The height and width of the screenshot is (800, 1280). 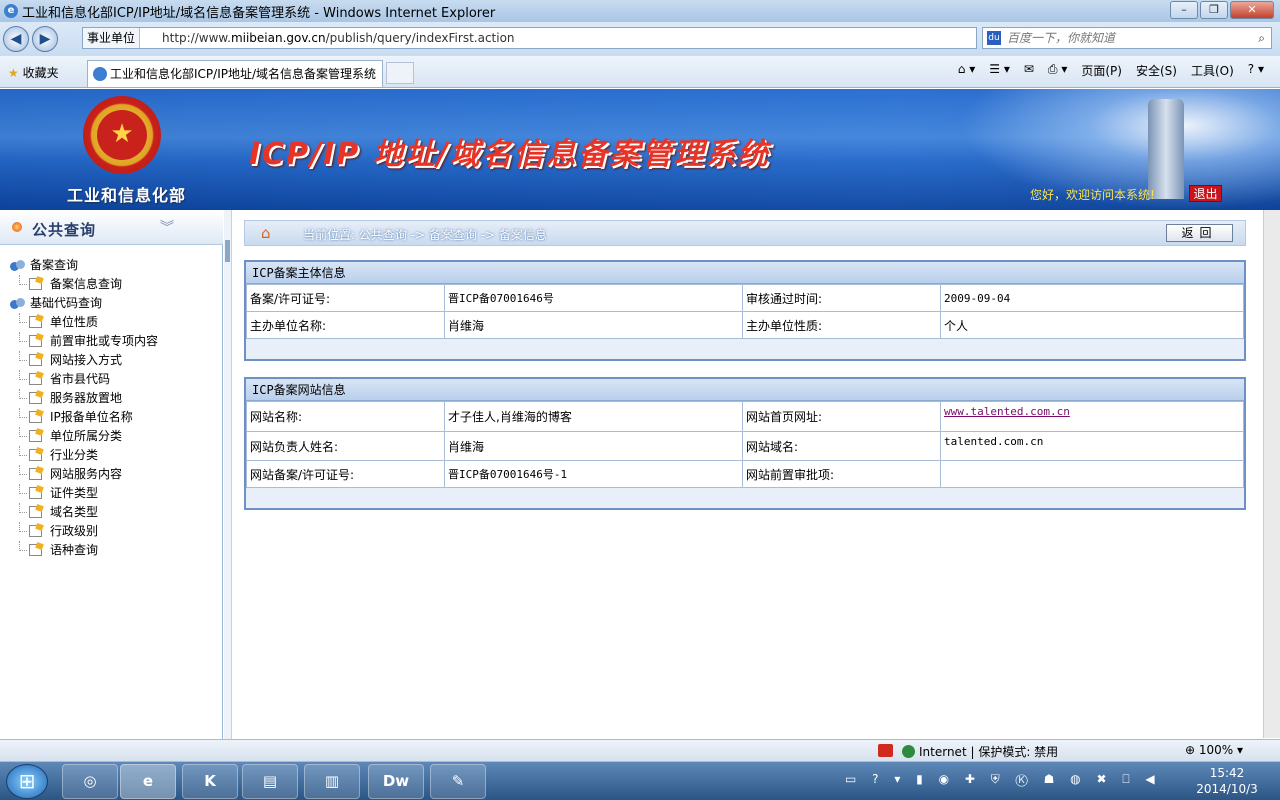 I want to click on homepage-link: www.talented.com.cn, so click(x=1007, y=411).